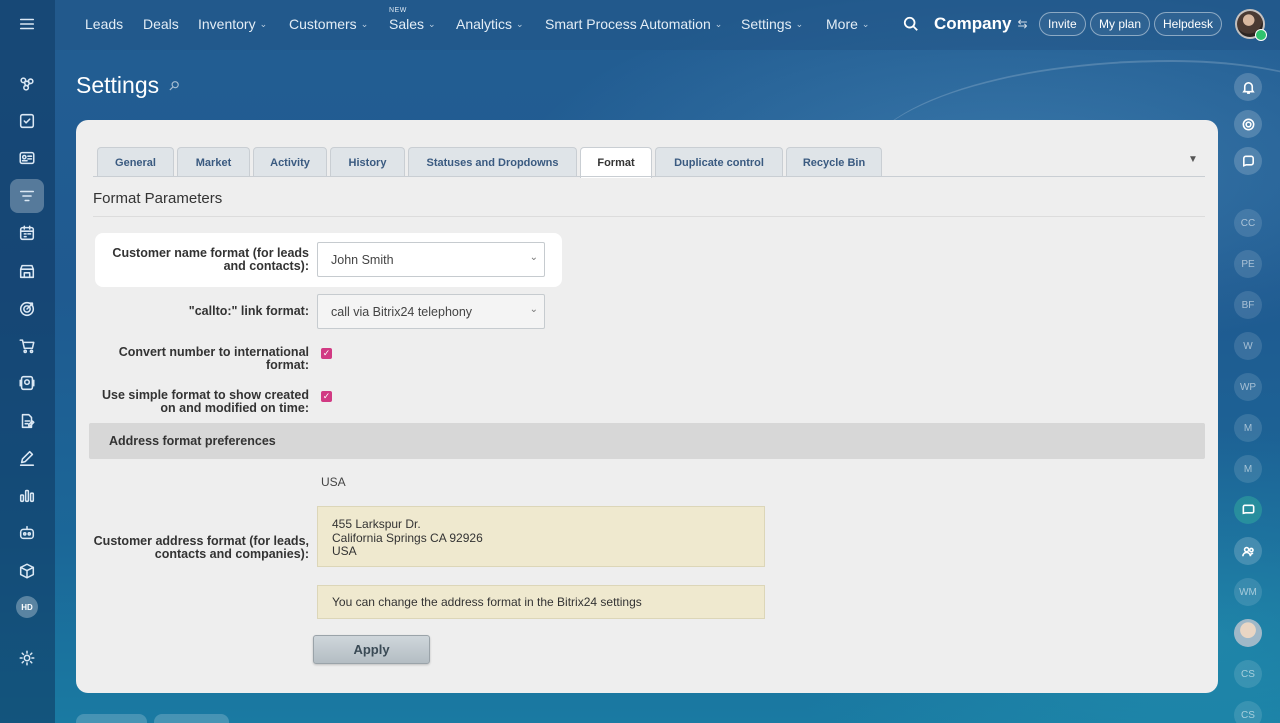 This screenshot has height=723, width=1280. Describe the element at coordinates (27, 271) in the screenshot. I see `store-icon` at that location.